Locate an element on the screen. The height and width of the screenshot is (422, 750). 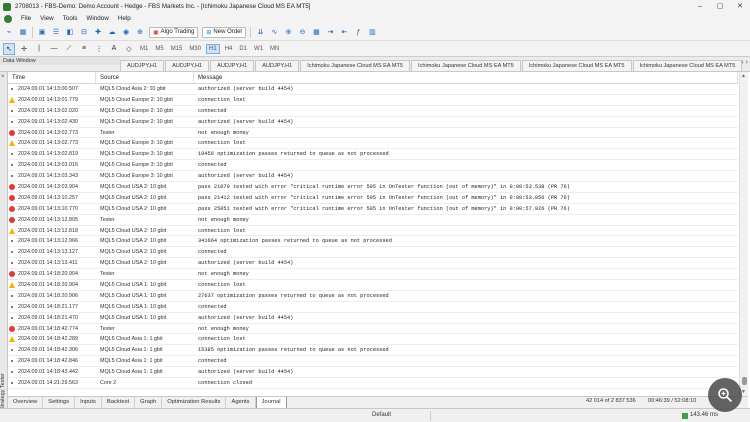
timeframe-w1: W1 is located at coordinates (258, 49).